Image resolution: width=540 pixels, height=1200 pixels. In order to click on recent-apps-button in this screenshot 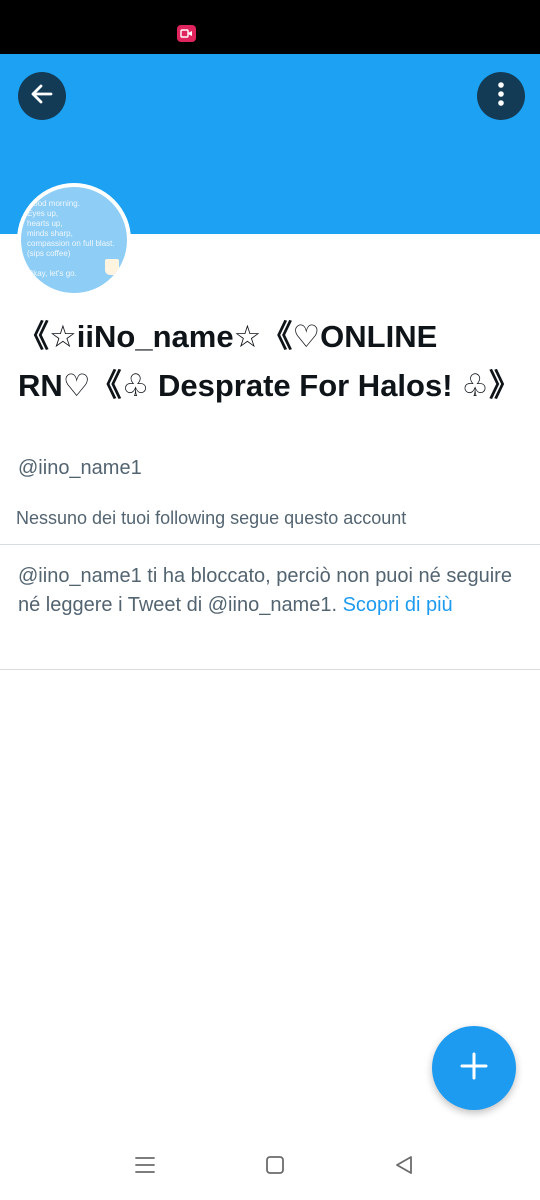, I will do `click(145, 1167)`.